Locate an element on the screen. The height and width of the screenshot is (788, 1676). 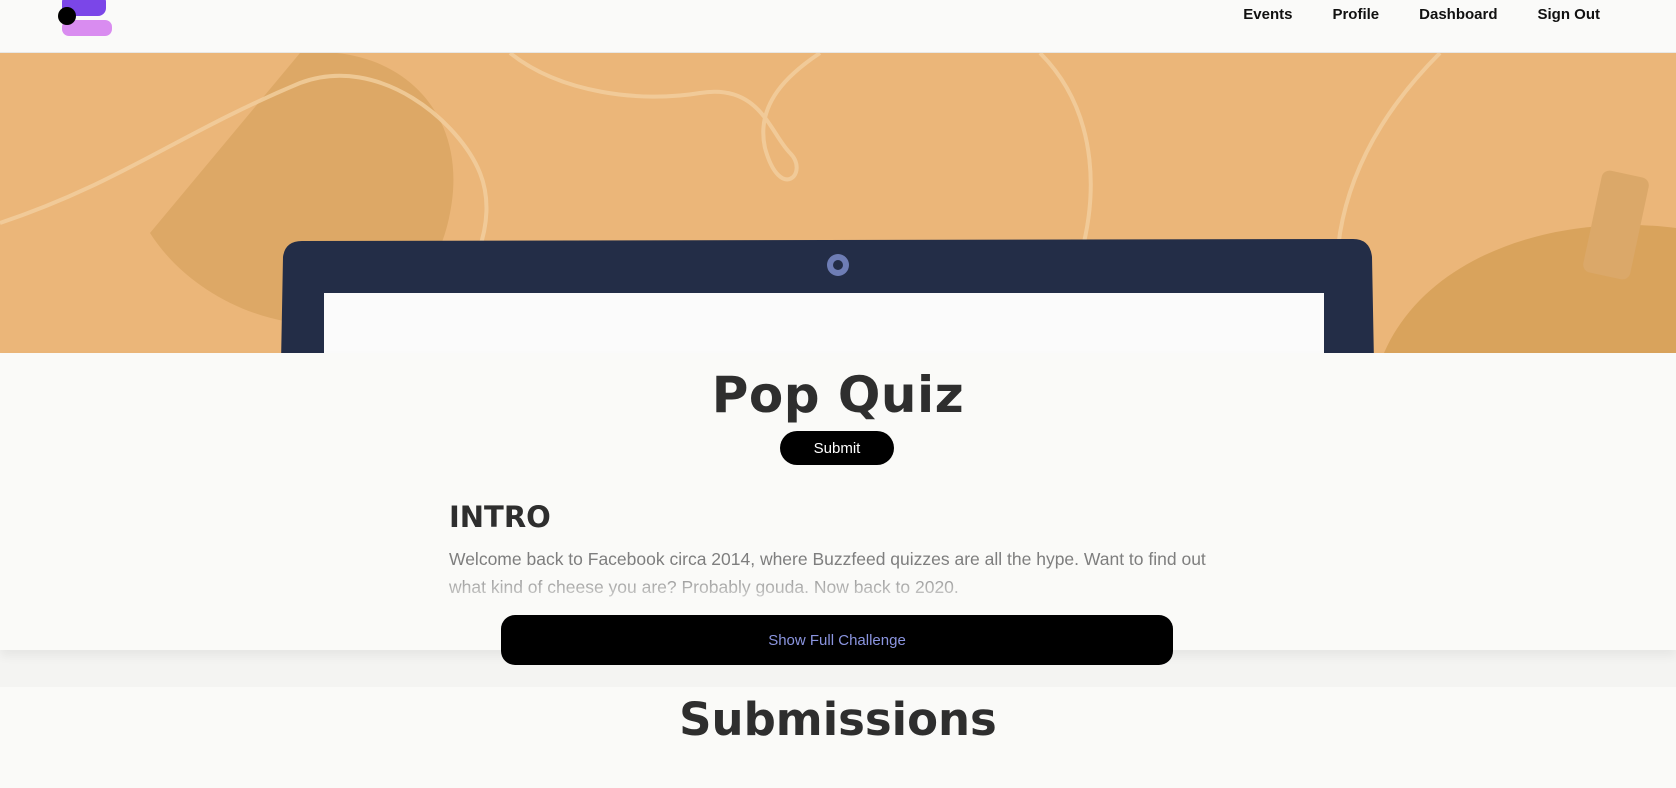
laptop-screen is located at coordinates (824, 323).